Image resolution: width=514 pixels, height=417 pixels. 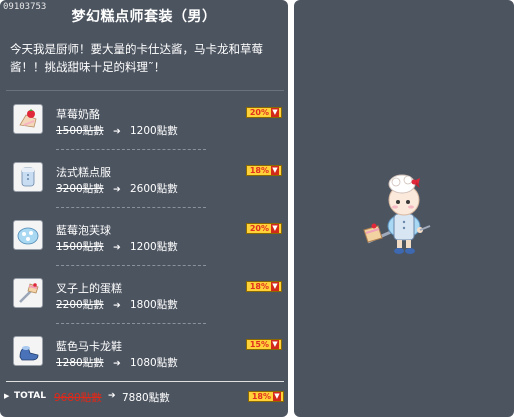 What do you see at coordinates (28, 177) in the screenshot?
I see `pastry-chef-outfit-icon` at bounding box center [28, 177].